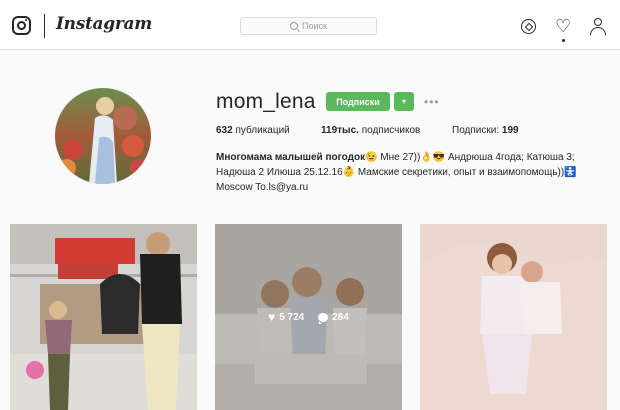 The height and width of the screenshot is (410, 620). What do you see at coordinates (292, 317) in the screenshot?
I see `likes-count: 5 724` at bounding box center [292, 317].